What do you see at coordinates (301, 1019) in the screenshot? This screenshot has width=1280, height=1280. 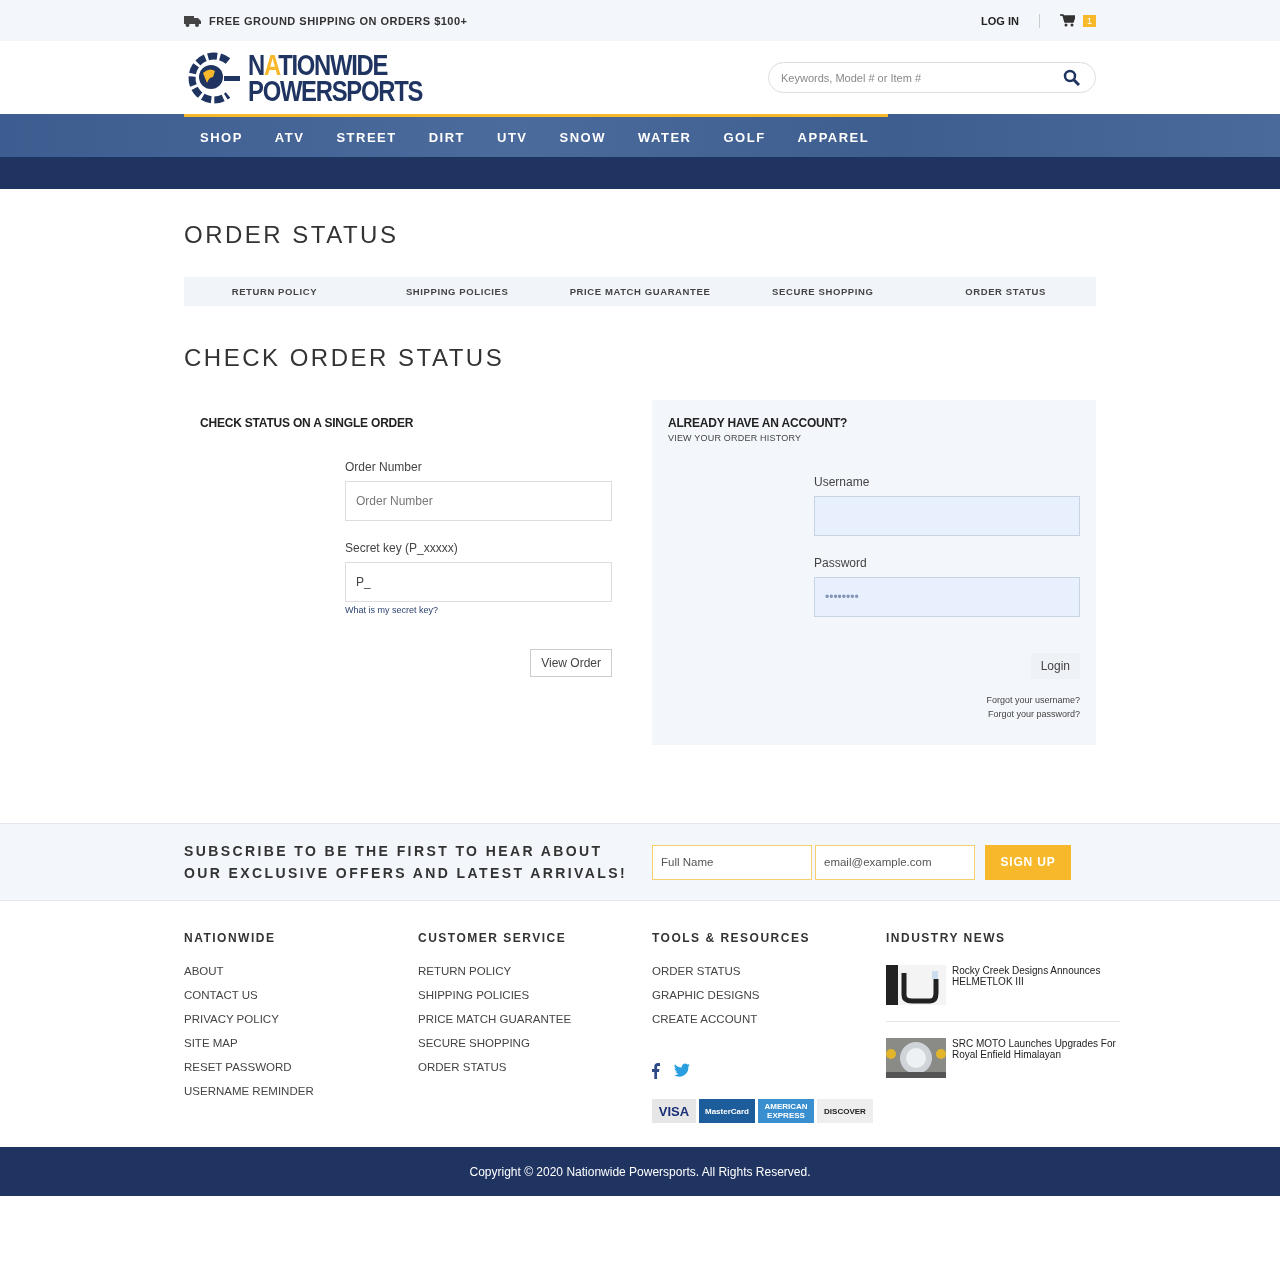 I see `footer-link: PRIVACY POLICY` at bounding box center [301, 1019].